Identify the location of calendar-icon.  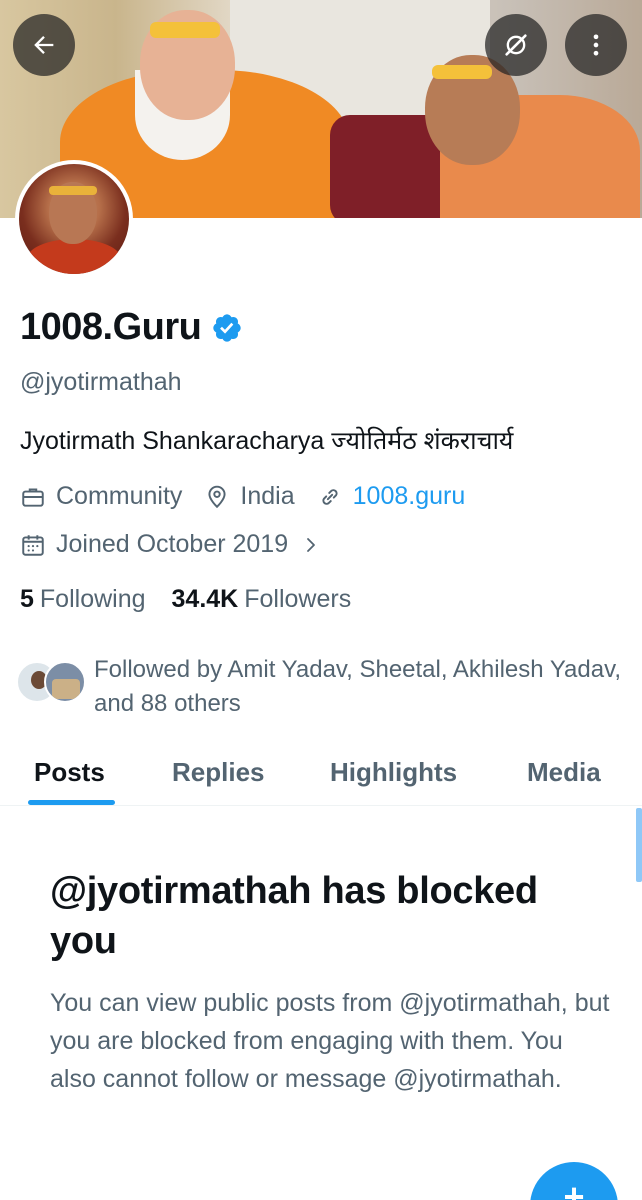
(33, 545).